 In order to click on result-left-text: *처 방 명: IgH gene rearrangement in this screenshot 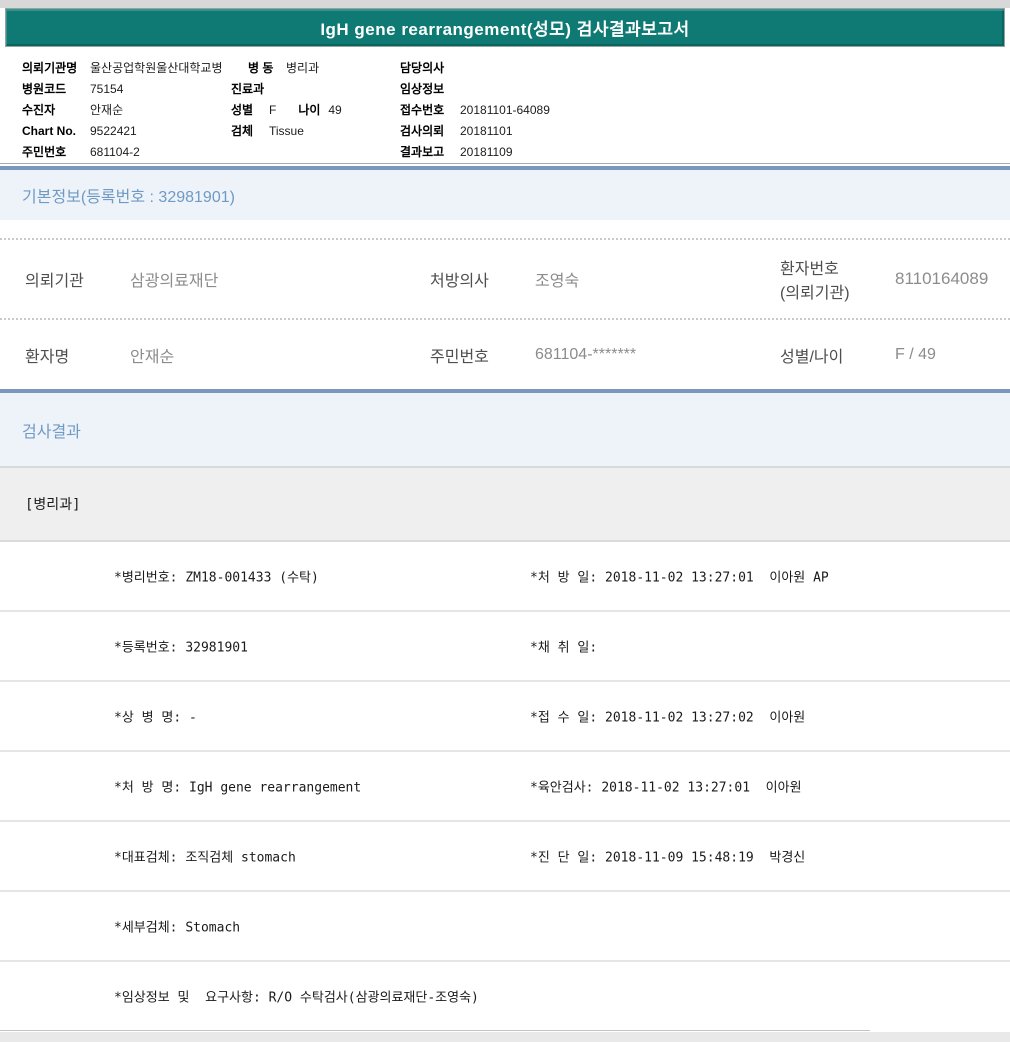, I will do `click(238, 788)`.